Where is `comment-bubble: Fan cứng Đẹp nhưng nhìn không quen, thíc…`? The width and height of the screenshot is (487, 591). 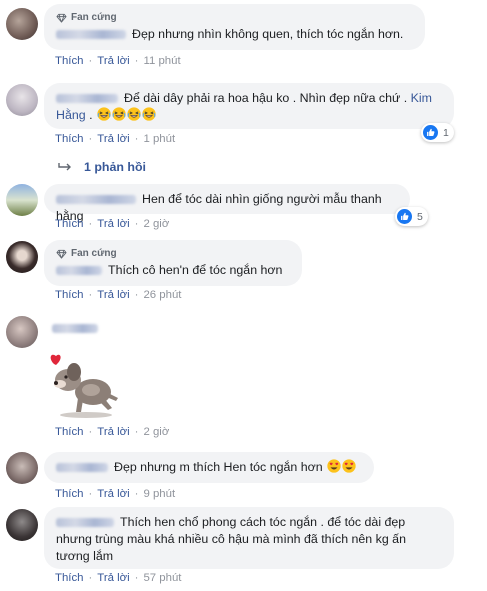
comment-bubble: Fan cứng Đẹp nhưng nhìn không quen, thíc… is located at coordinates (234, 27).